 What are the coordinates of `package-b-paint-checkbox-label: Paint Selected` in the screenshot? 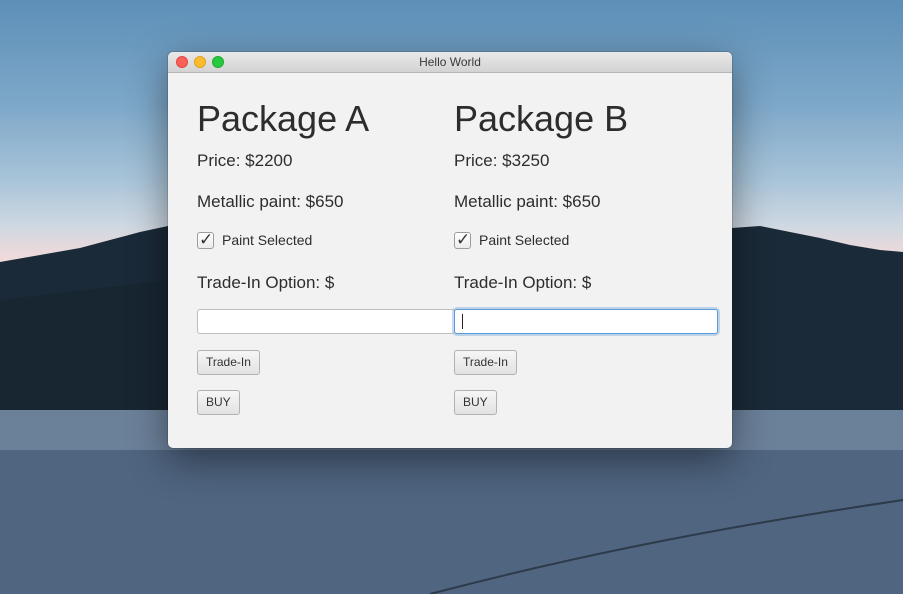 It's located at (524, 240).